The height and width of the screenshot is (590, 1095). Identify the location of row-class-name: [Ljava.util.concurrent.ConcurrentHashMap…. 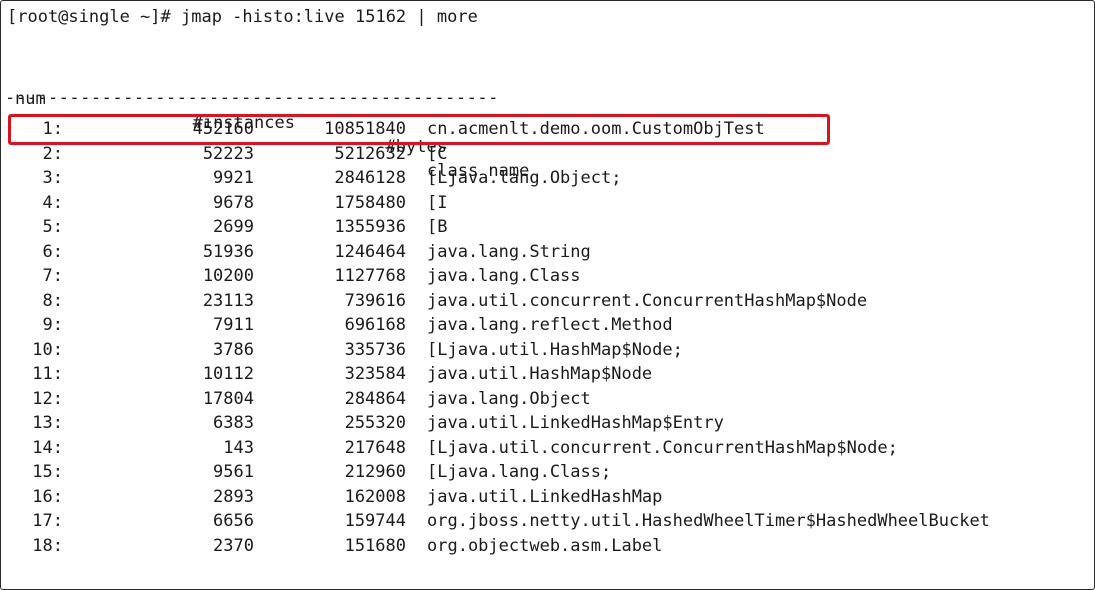
(662, 447).